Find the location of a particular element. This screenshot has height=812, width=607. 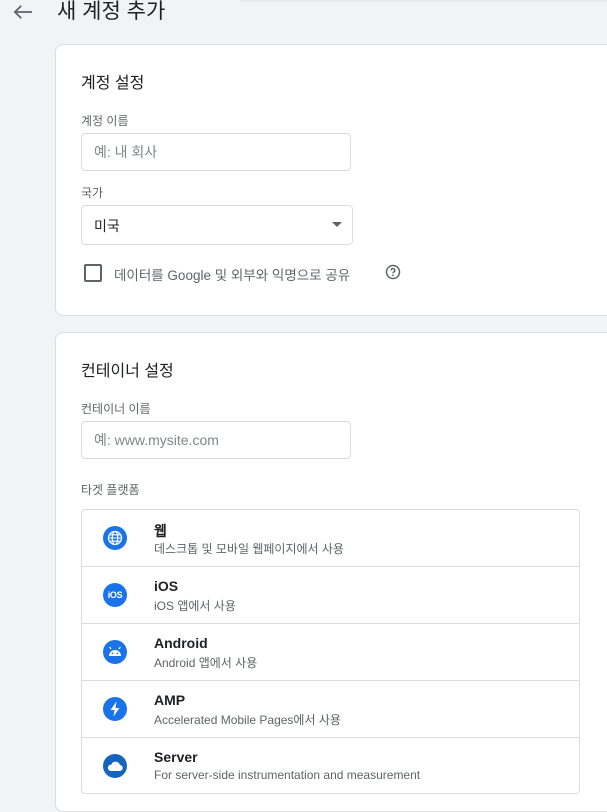

dropdown-arrow-icon is located at coordinates (337, 224).